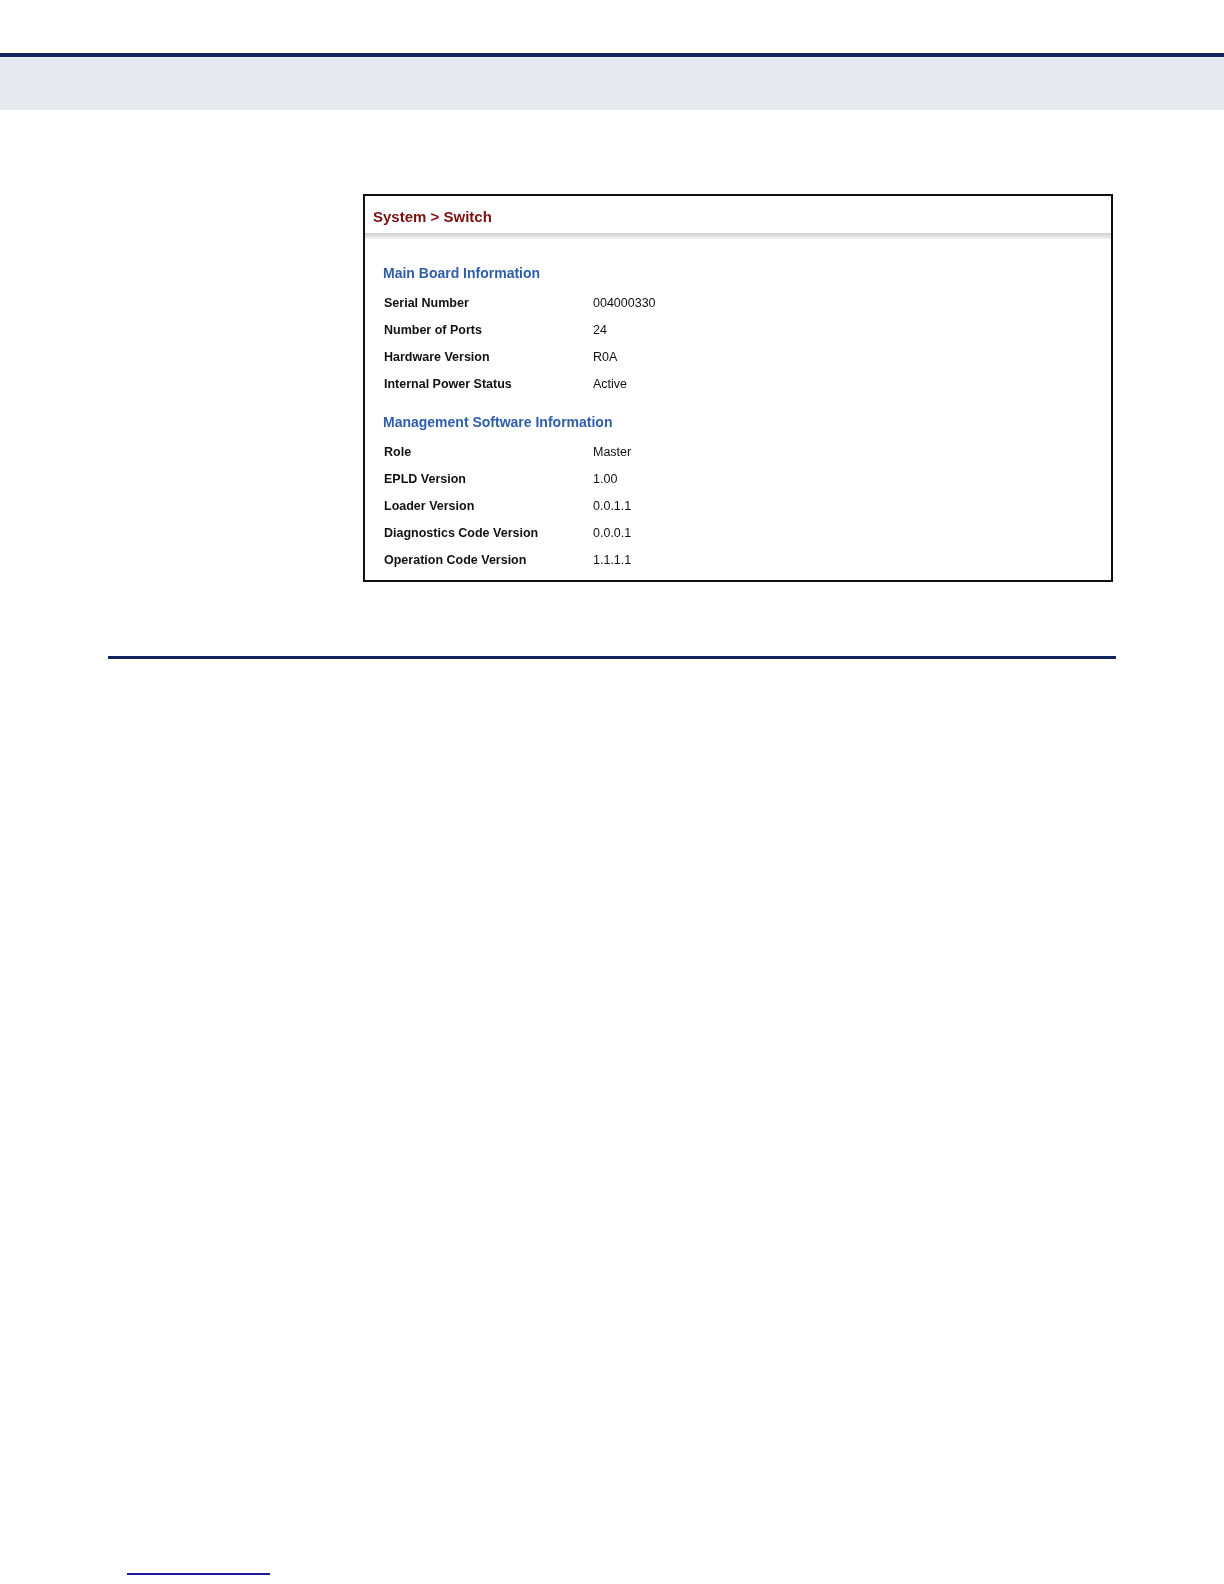 This screenshot has height=1584, width=1224. I want to click on field-value: Active, so click(610, 384).